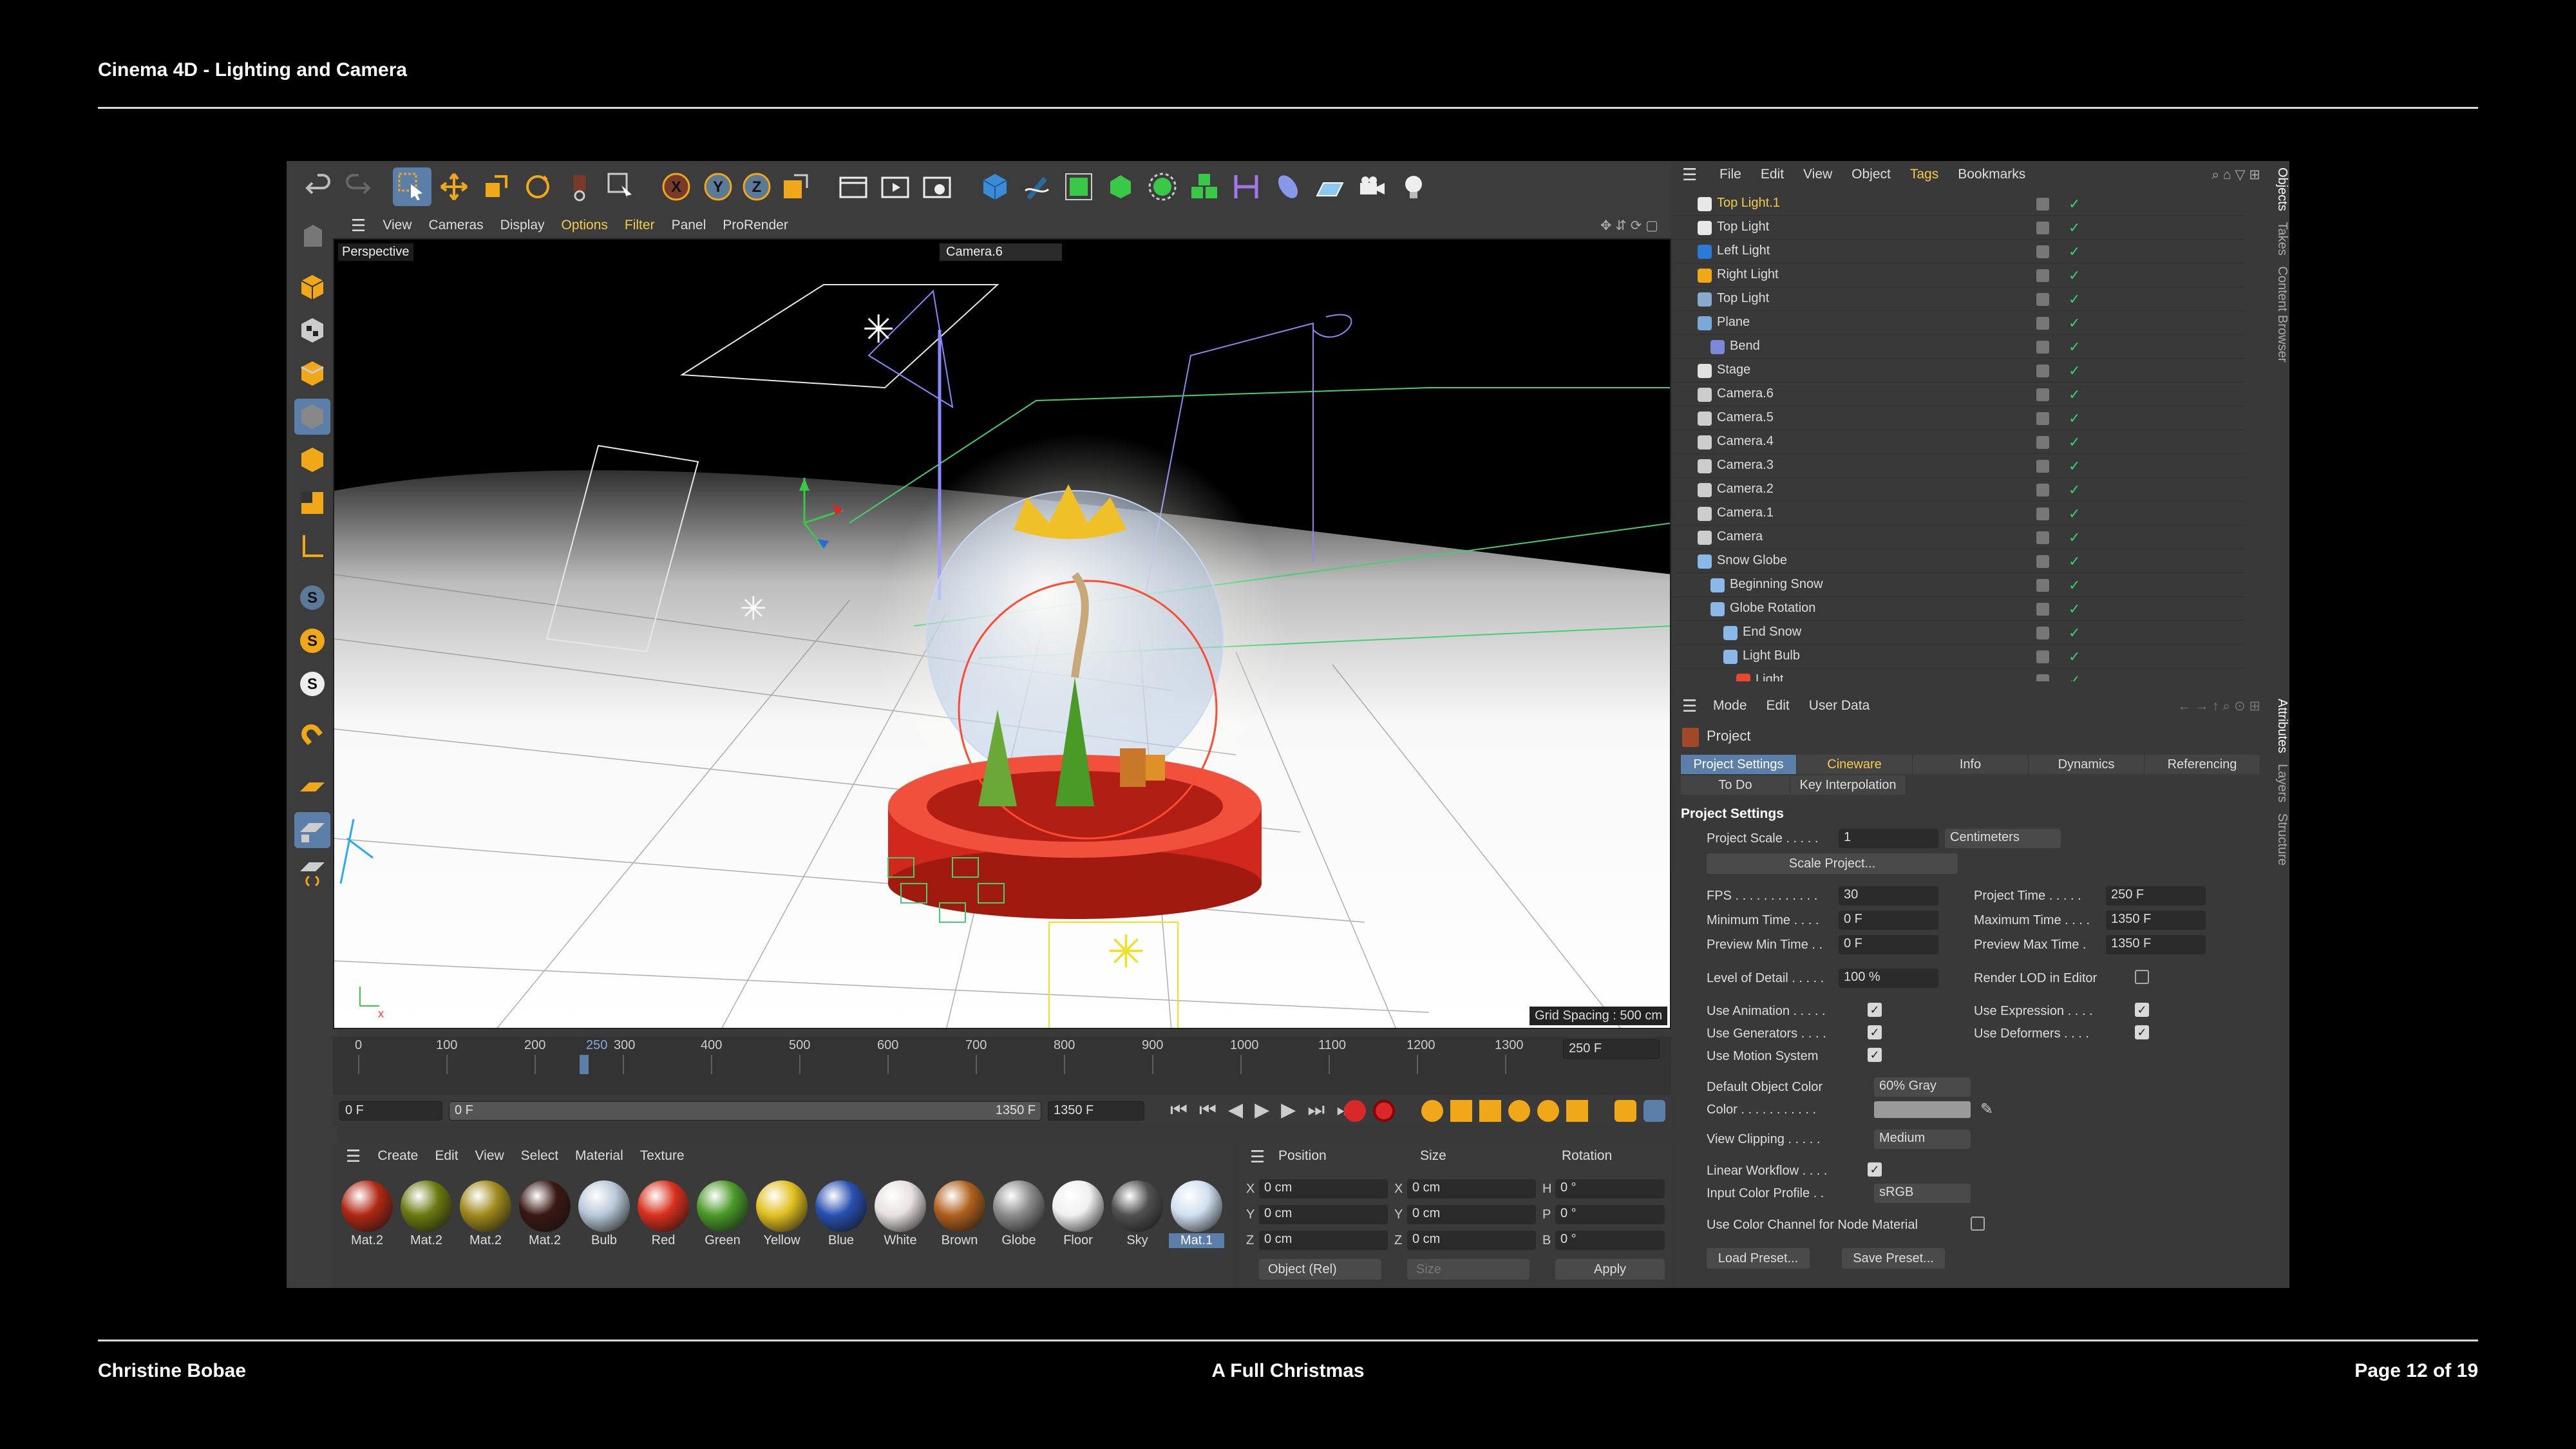 The image size is (2576, 1449). What do you see at coordinates (1746, 417) in the screenshot?
I see `object-name: Camera.5` at bounding box center [1746, 417].